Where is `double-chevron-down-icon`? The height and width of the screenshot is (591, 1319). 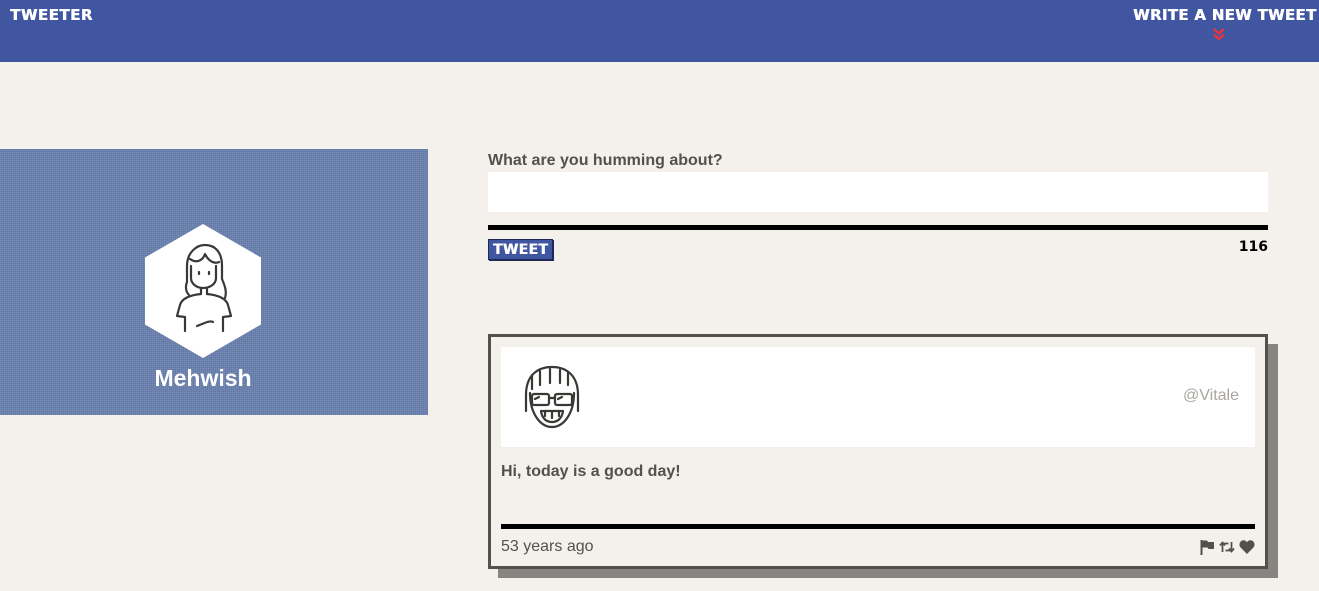
double-chevron-down-icon is located at coordinates (1219, 34).